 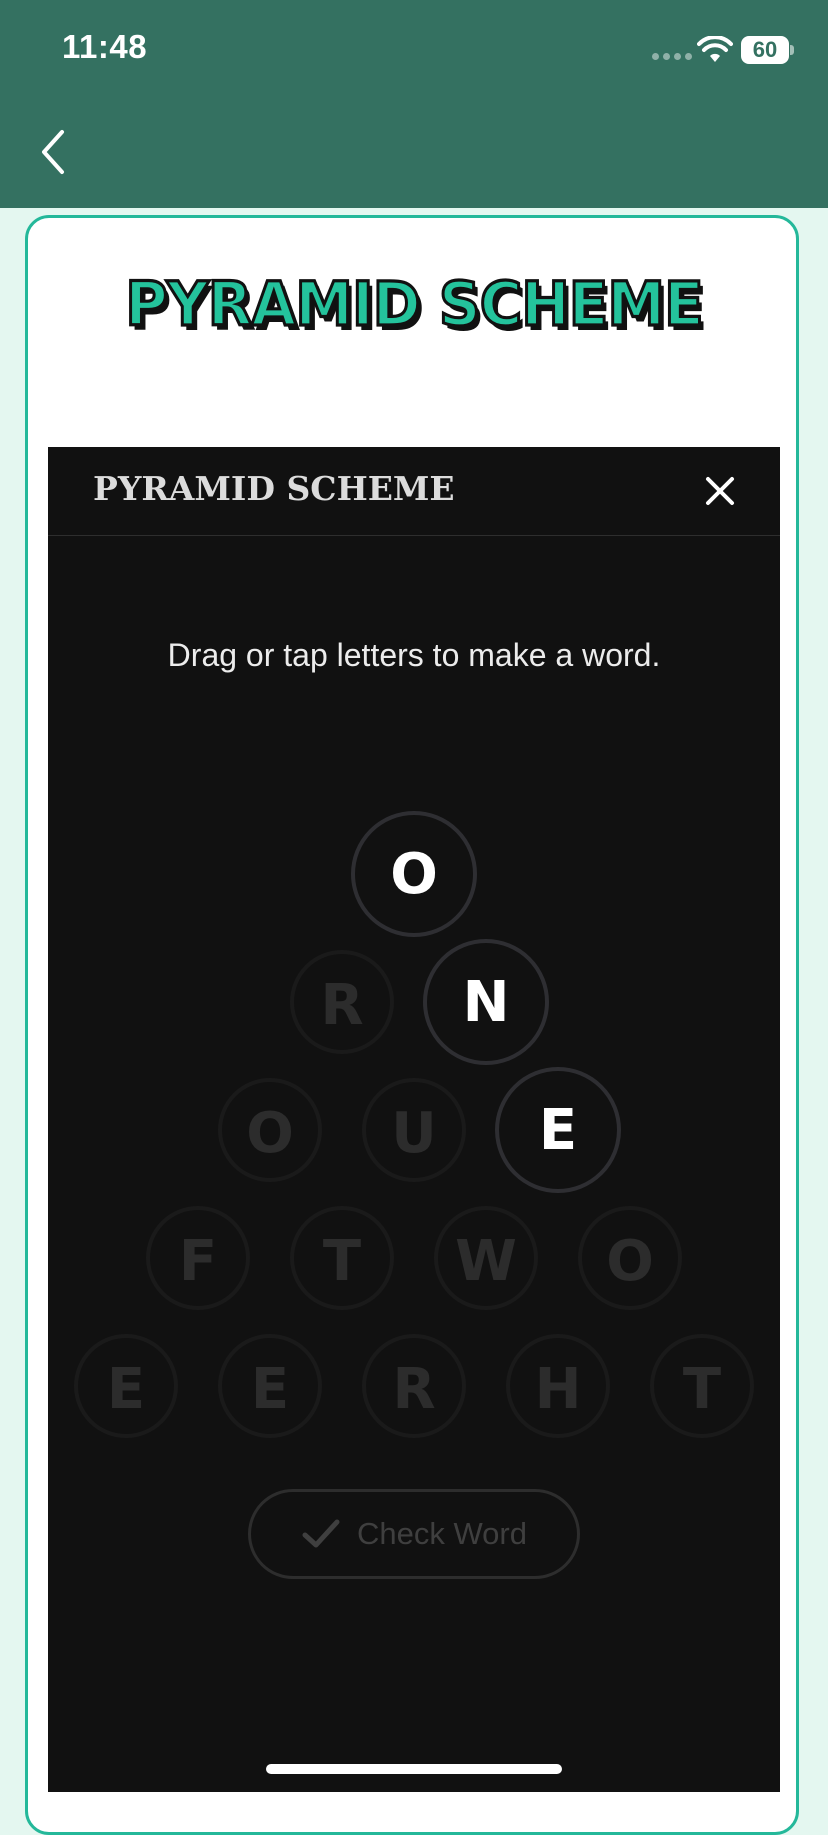 What do you see at coordinates (415, 304) in the screenshot?
I see `game-logo: PYRAMID SCHEME` at bounding box center [415, 304].